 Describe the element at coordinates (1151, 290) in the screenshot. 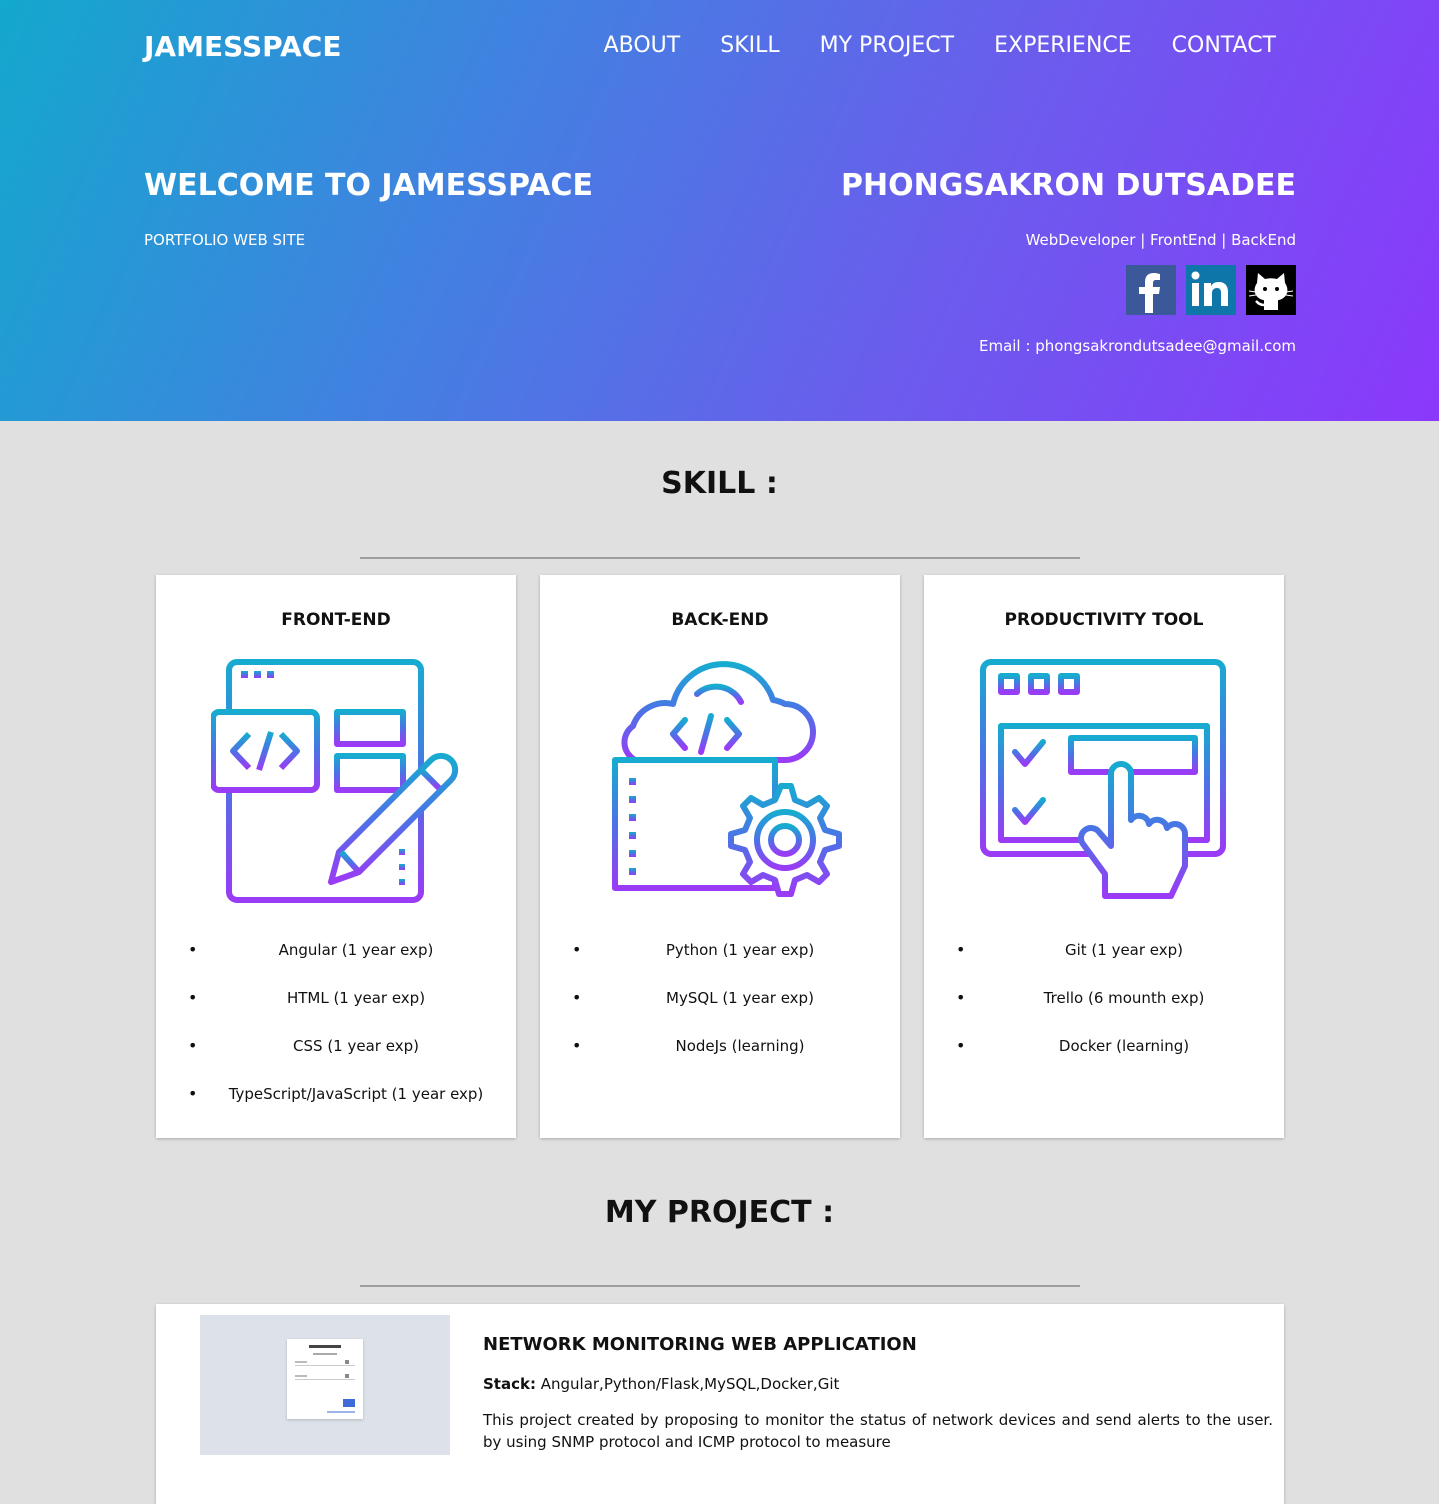

I see `facebook-icon` at that location.